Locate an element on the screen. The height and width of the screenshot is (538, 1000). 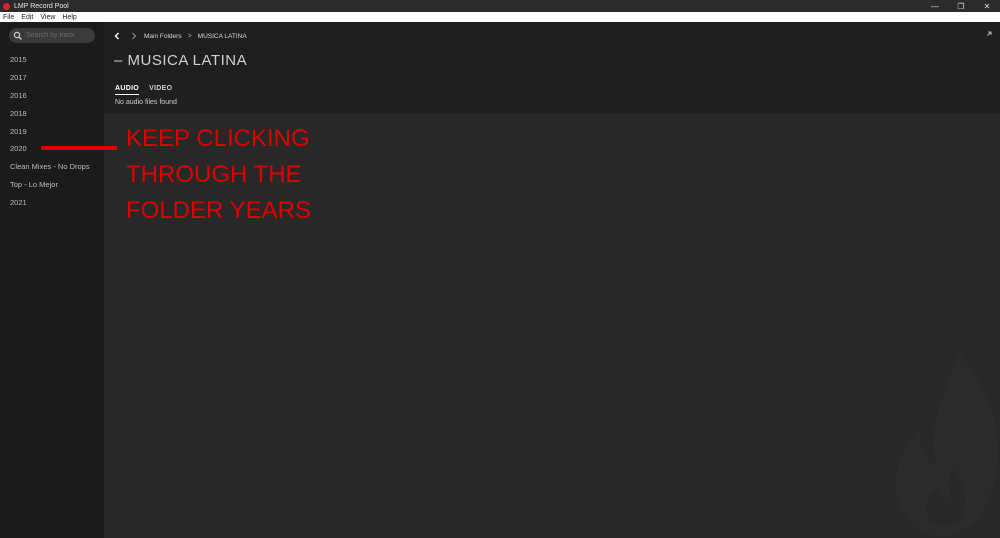
history-nav is located at coordinates (125, 36).